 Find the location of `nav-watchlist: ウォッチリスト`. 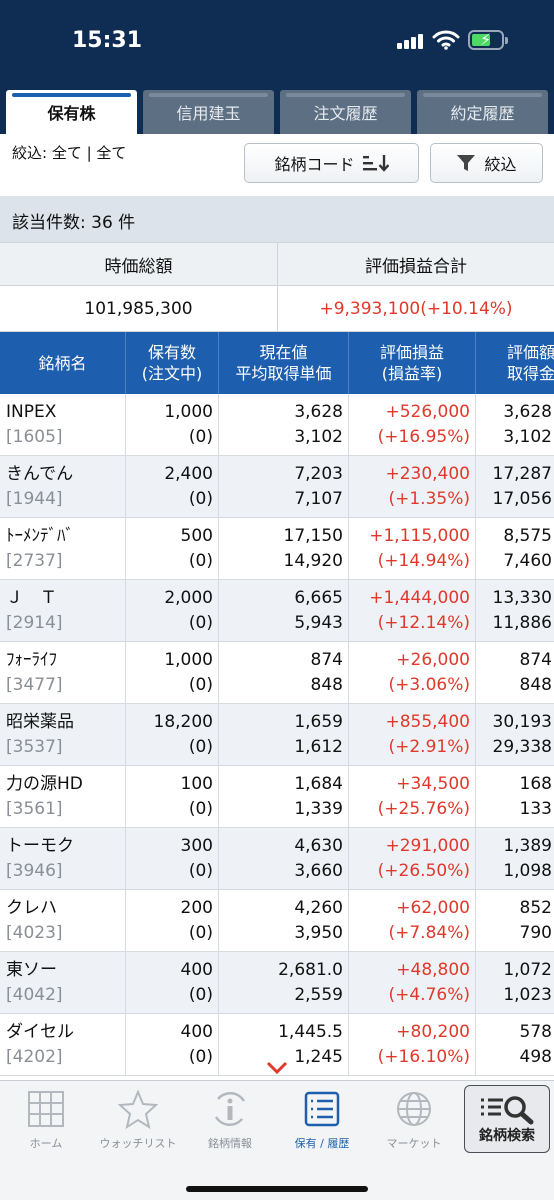

nav-watchlist: ウォッチリスト is located at coordinates (138, 1124).